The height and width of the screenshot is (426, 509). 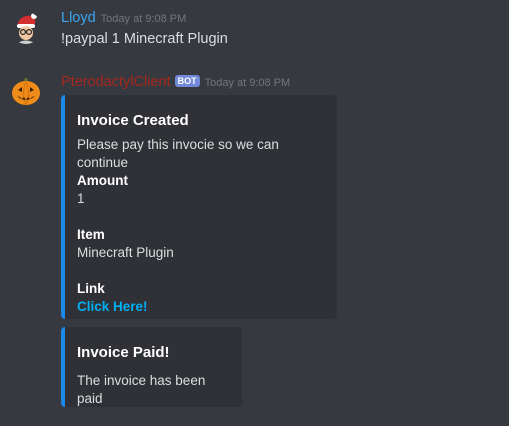 I want to click on pumpkin-avatar-icon, so click(x=26, y=91).